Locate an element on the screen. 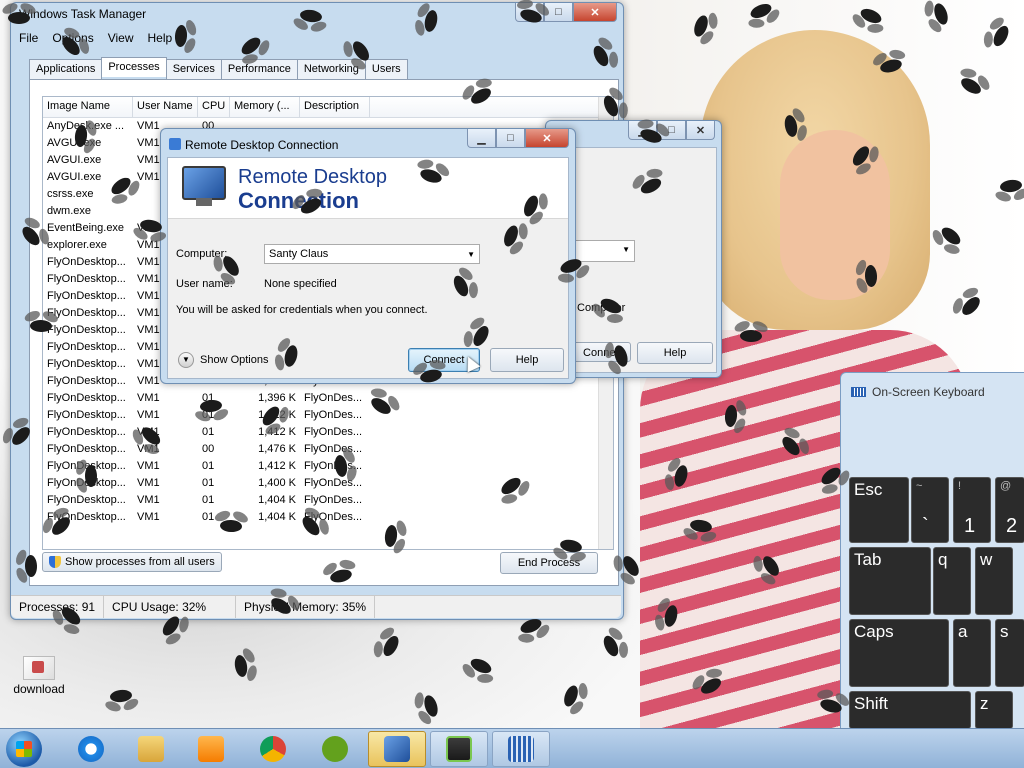 Image resolution: width=1024 pixels, height=768 pixels. taskbar-task-manager is located at coordinates (459, 749).